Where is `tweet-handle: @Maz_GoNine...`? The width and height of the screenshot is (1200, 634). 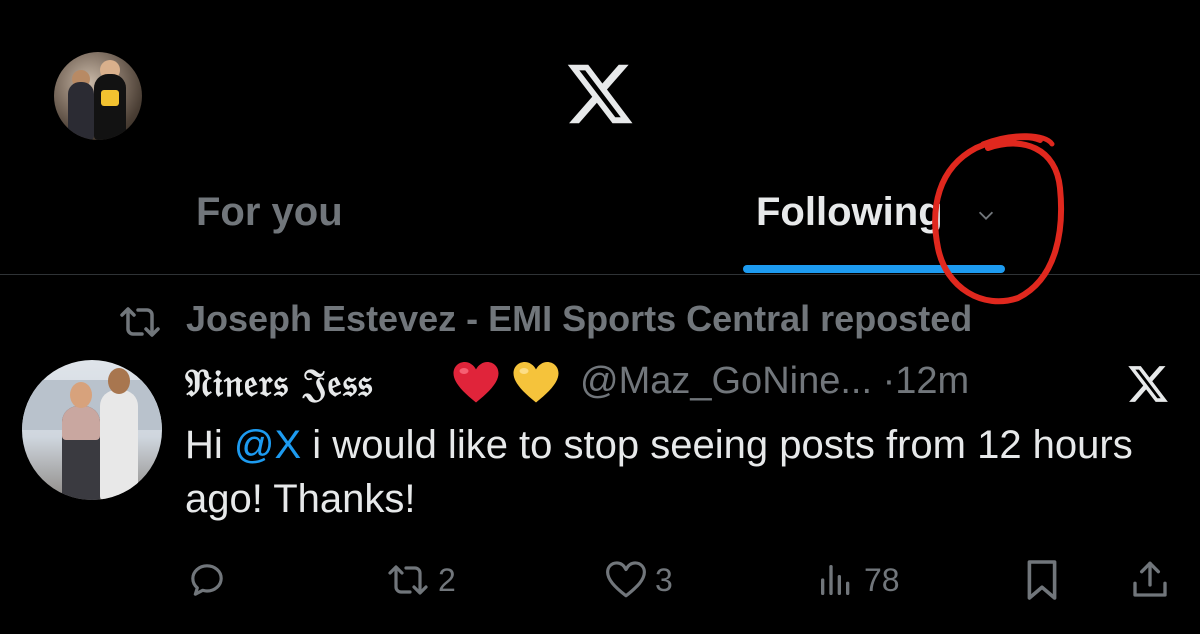
tweet-handle: @Maz_GoNine... is located at coordinates (726, 381).